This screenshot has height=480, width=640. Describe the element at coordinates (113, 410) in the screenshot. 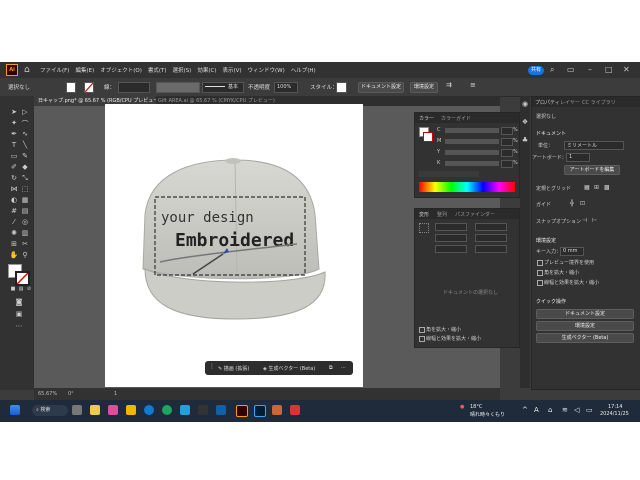

I see `copilot-icon` at that location.